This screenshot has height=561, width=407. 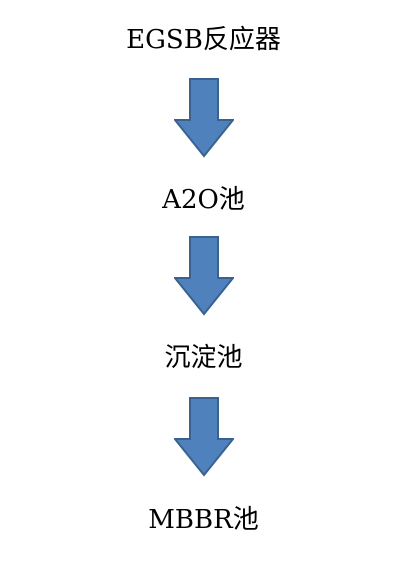 I want to click on stage-sedimentation-tank: 沉淀池, so click(x=203, y=358).